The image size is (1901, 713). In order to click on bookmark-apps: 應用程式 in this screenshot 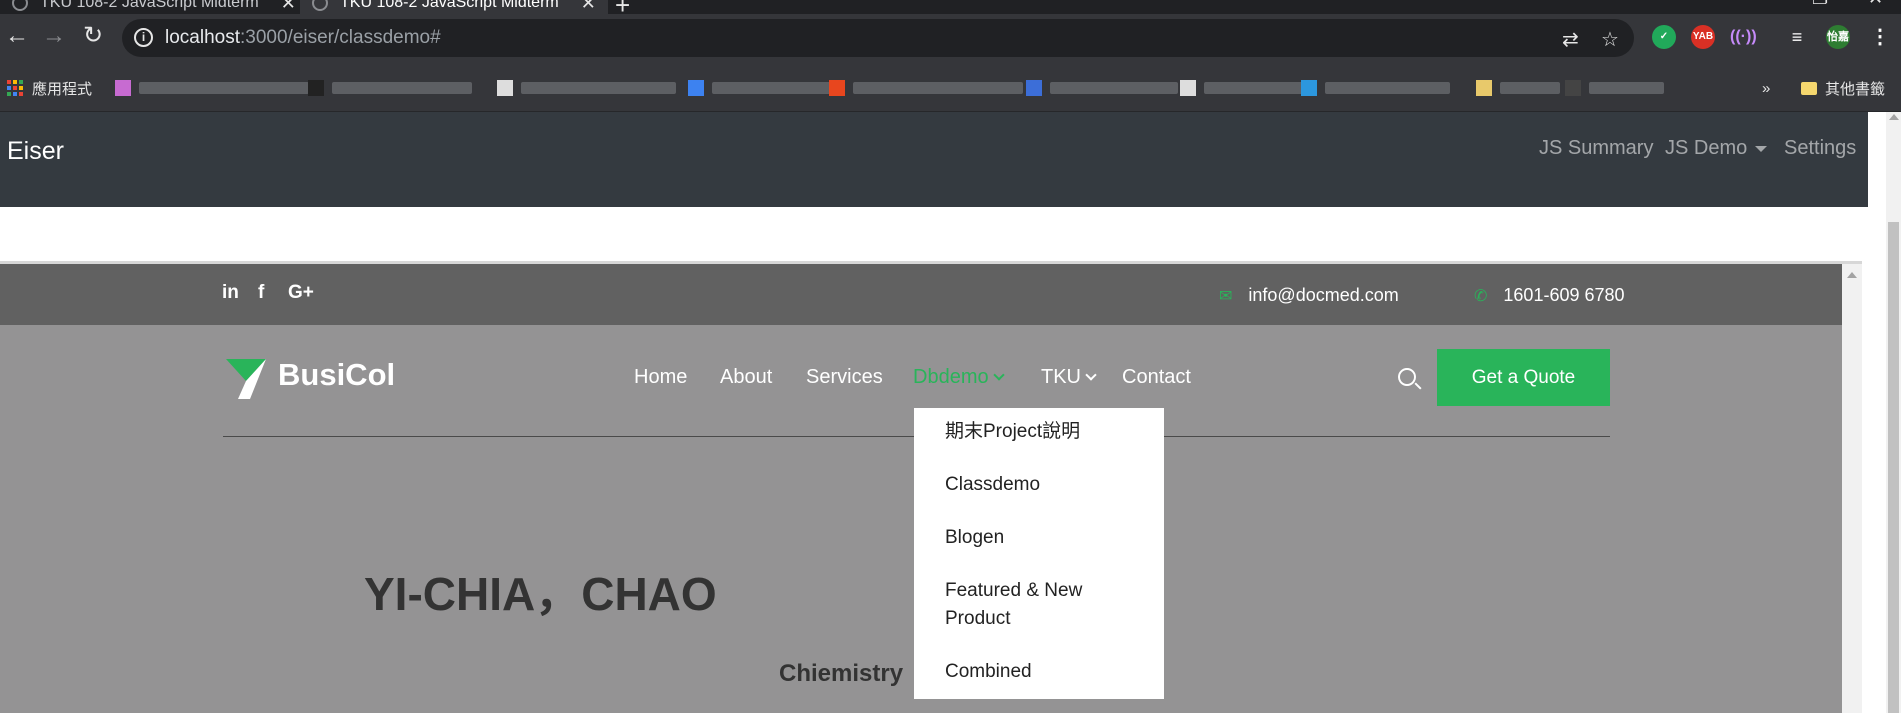, I will do `click(49, 88)`.